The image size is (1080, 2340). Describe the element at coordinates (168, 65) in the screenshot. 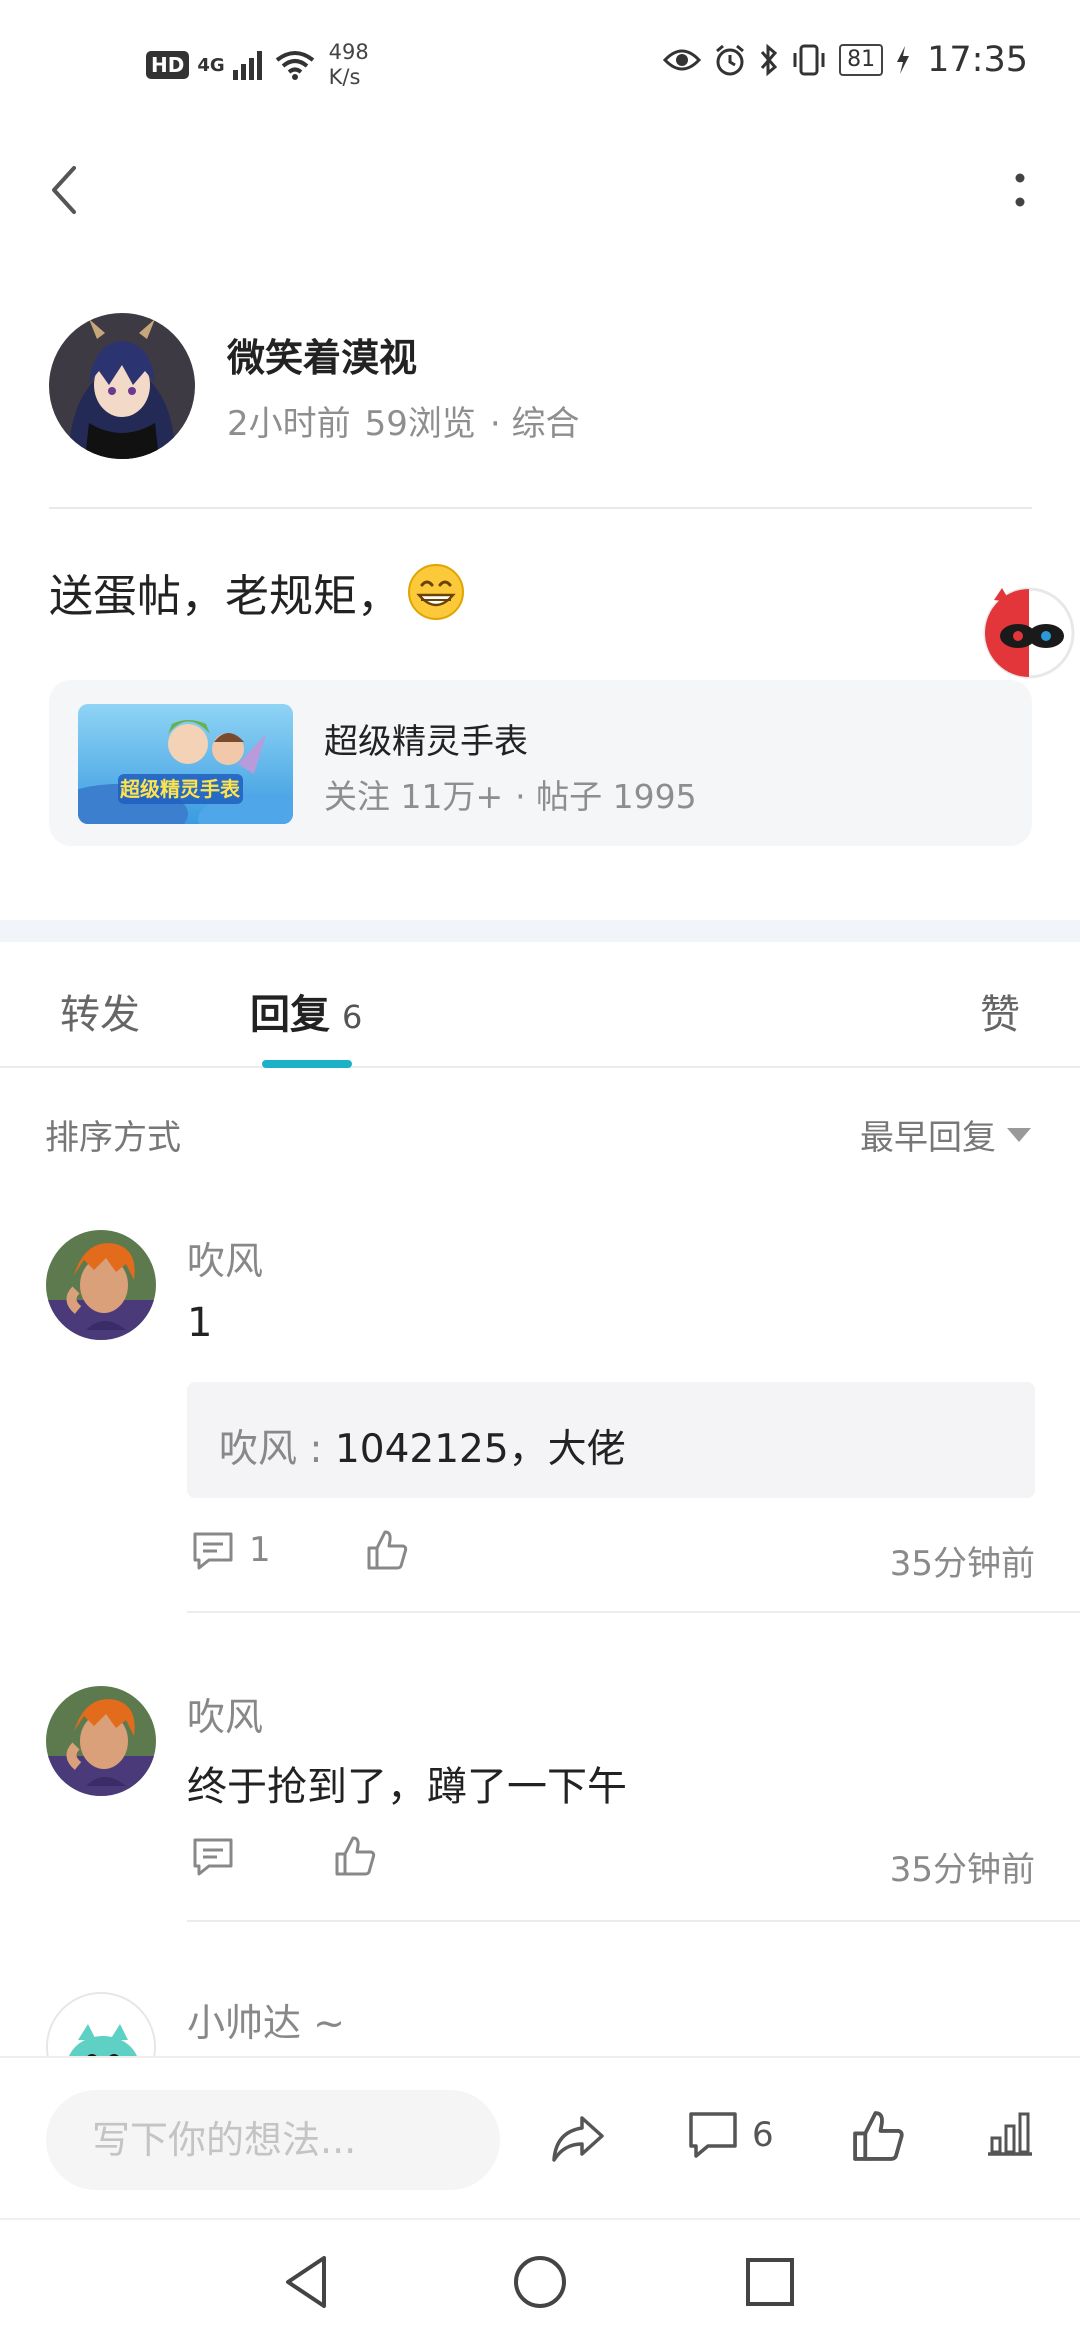

I see `hd-badge: HD` at that location.